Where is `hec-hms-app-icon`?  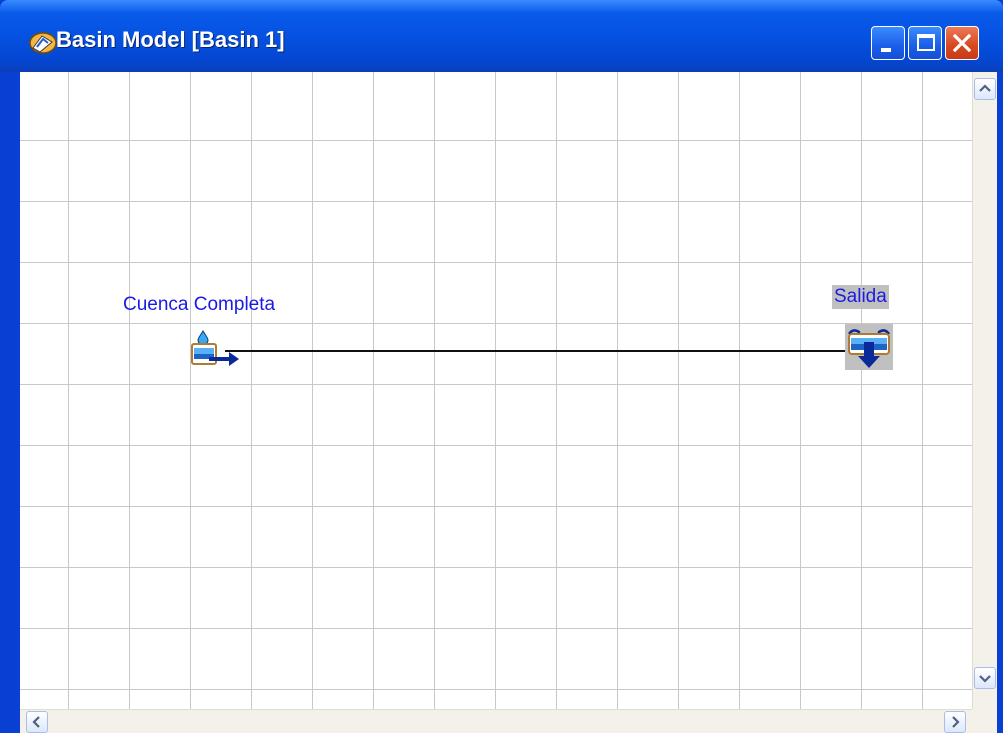 hec-hms-app-icon is located at coordinates (43, 43).